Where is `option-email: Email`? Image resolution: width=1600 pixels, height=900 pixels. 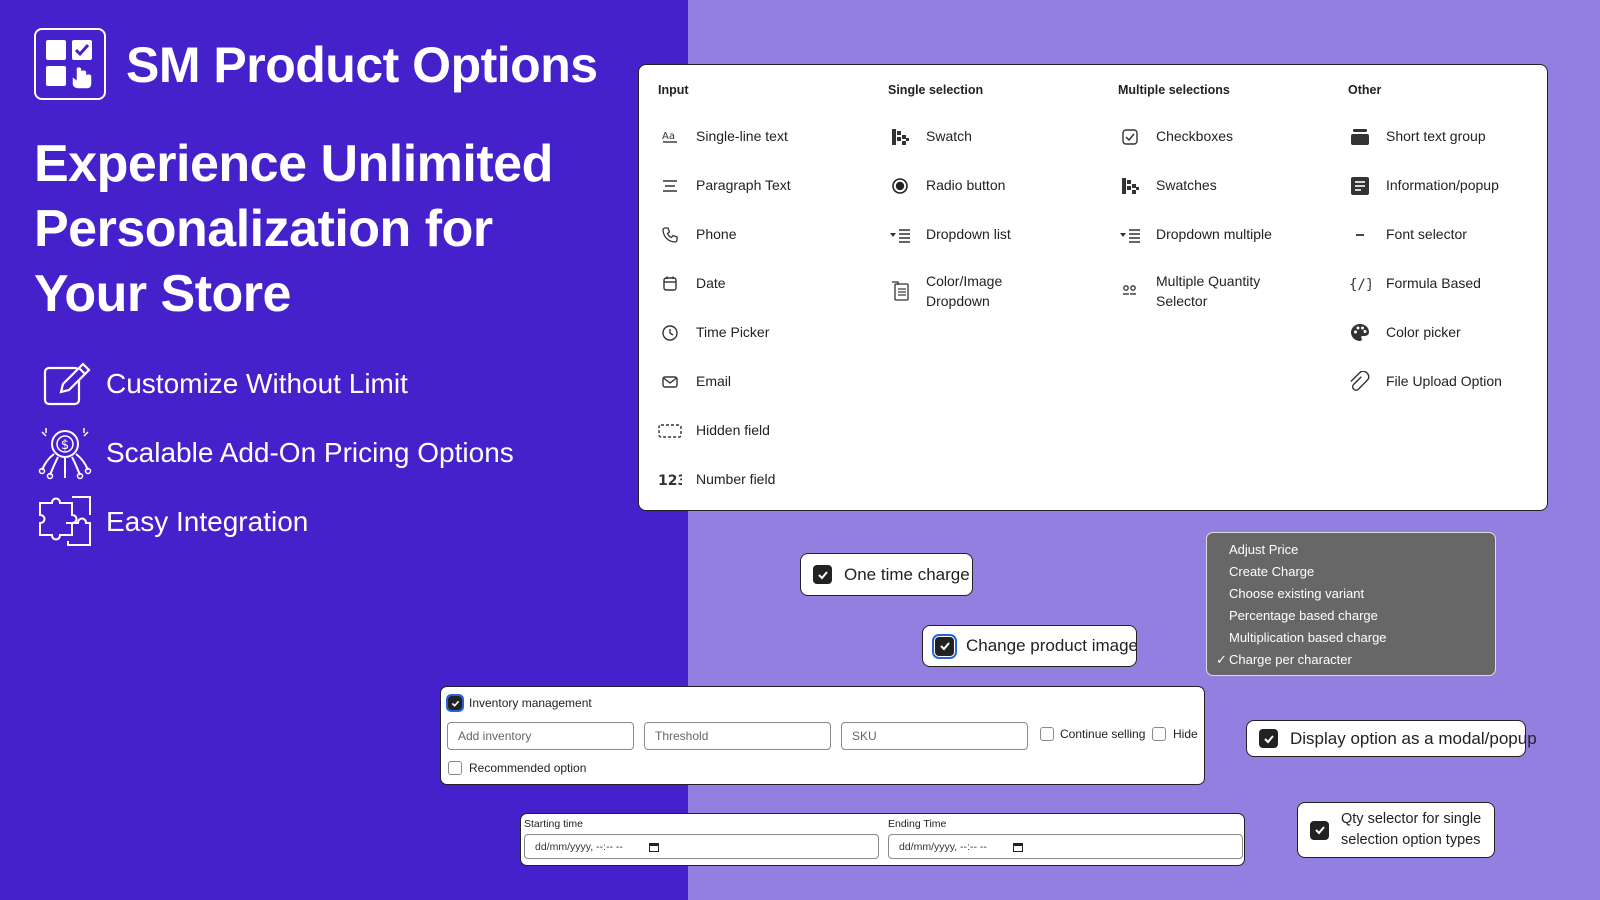
option-email: Email is located at coordinates (763, 382).